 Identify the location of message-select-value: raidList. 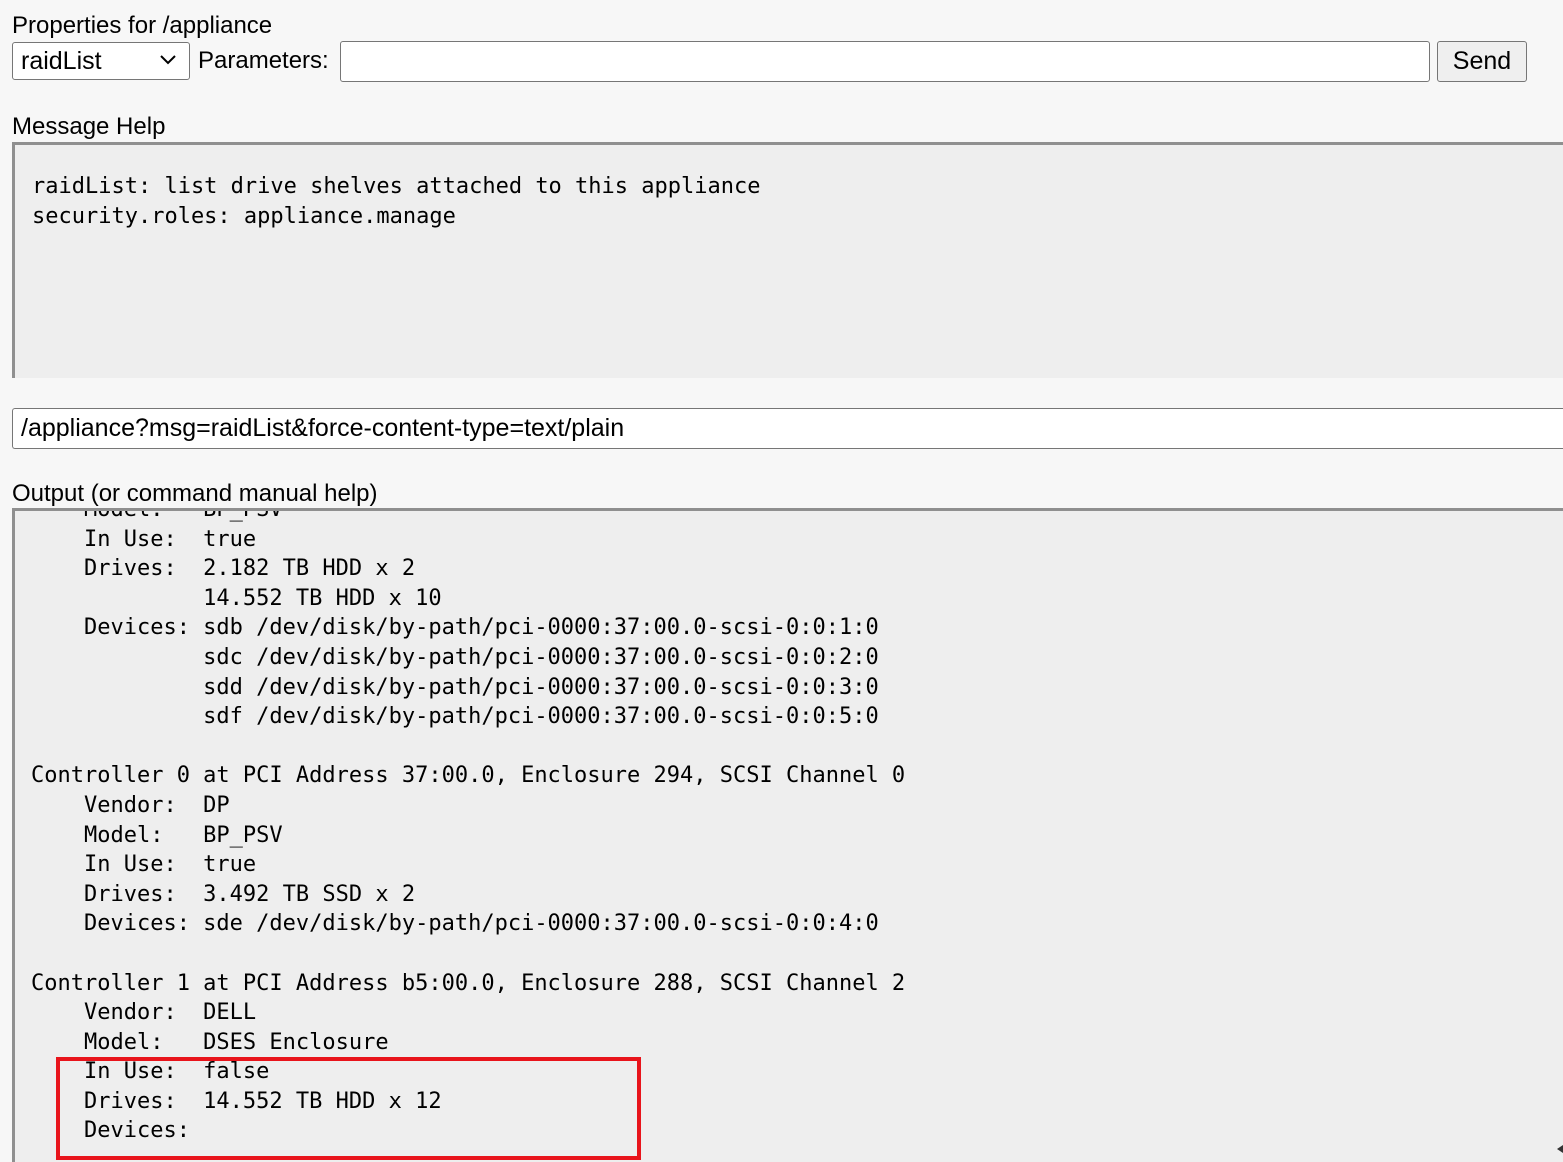
(61, 61).